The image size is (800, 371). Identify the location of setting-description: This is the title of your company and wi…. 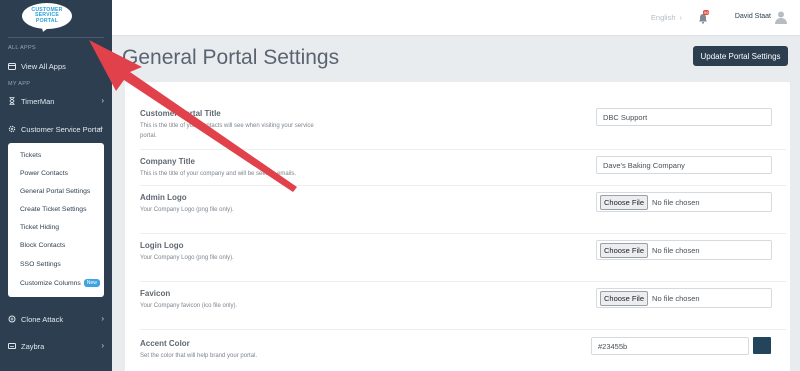
(218, 174).